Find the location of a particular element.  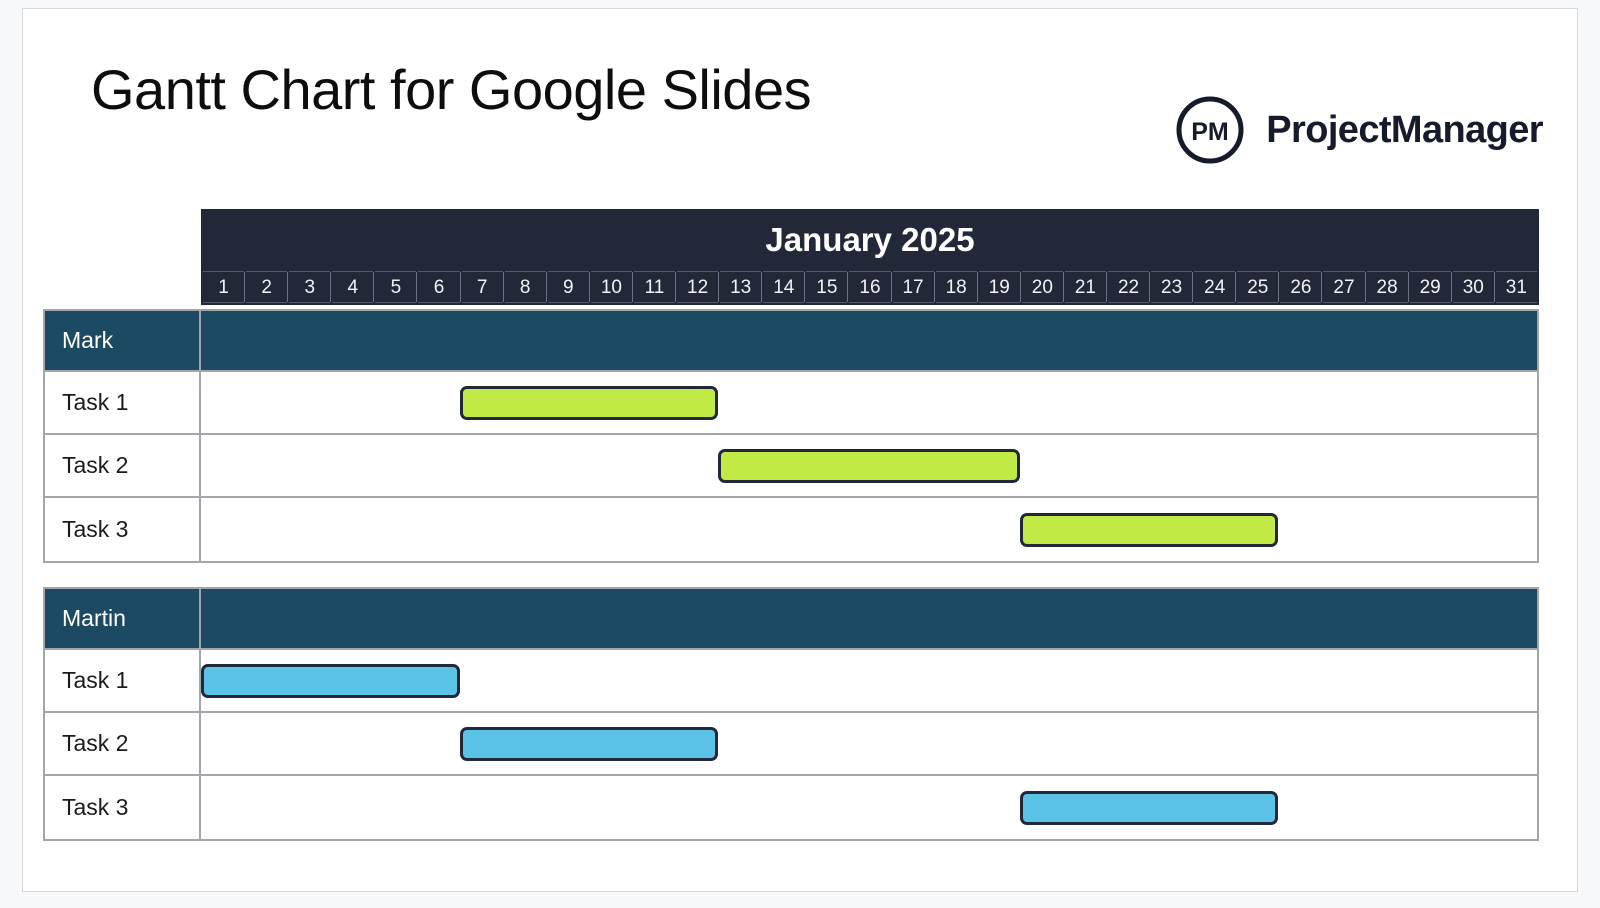

day-cell-1: 1 is located at coordinates (224, 287).